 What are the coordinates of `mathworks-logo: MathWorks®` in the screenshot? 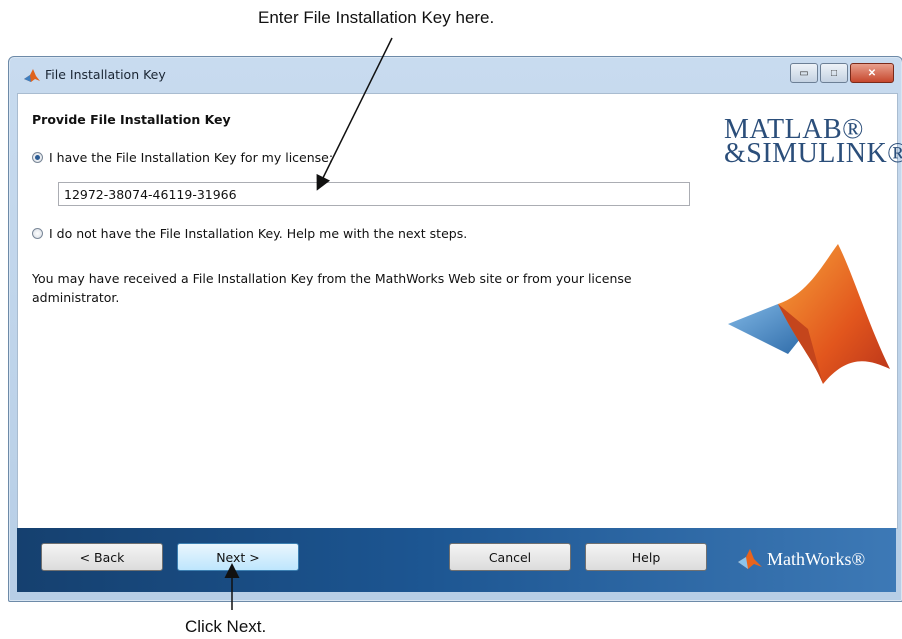 It's located at (801, 559).